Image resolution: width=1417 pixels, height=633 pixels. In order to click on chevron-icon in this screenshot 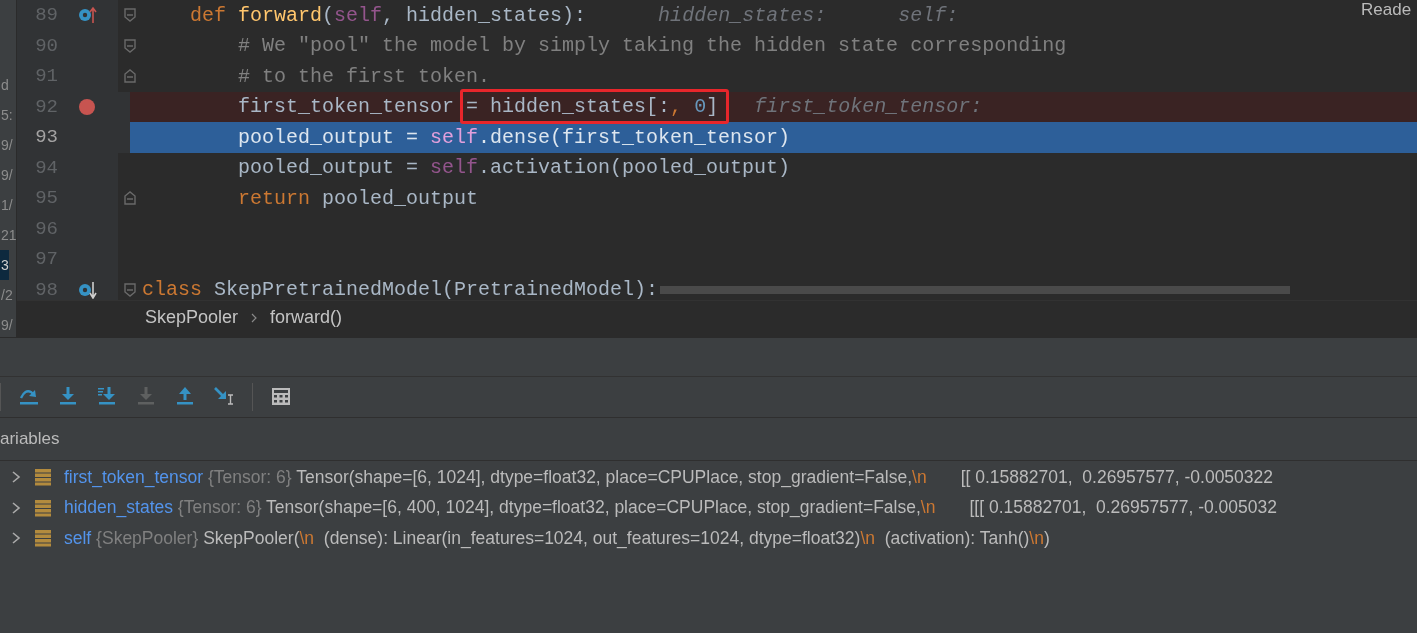, I will do `click(254, 317)`.